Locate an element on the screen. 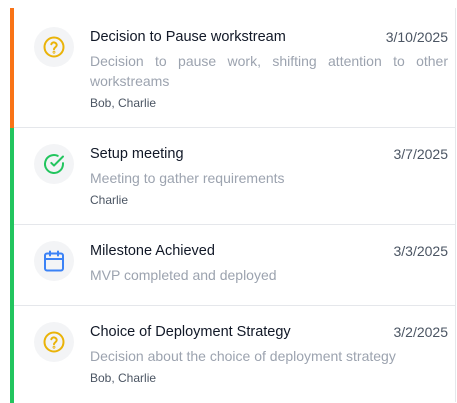 The image size is (457, 403). feed-item-date: 3/7/2025 is located at coordinates (421, 154).